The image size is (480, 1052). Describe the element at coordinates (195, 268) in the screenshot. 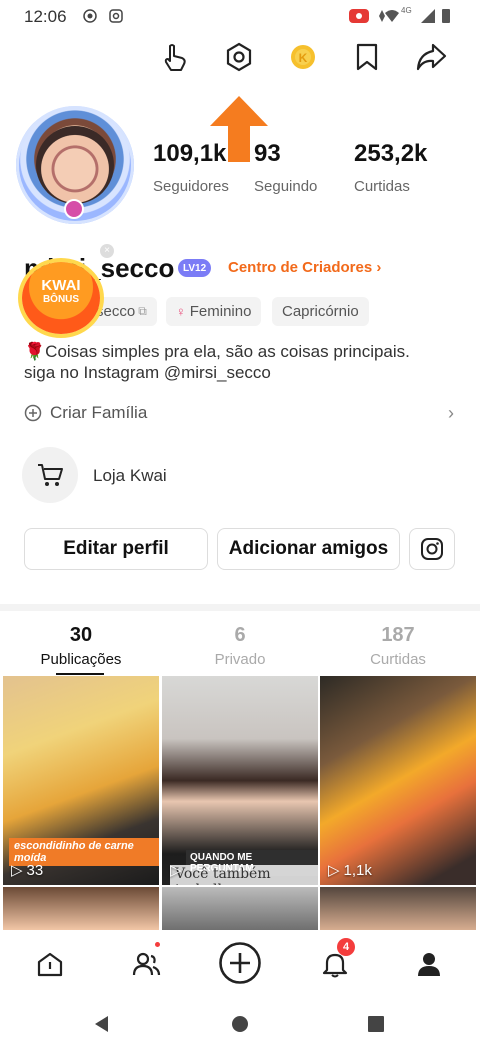

I see `level-badge: LV12` at that location.